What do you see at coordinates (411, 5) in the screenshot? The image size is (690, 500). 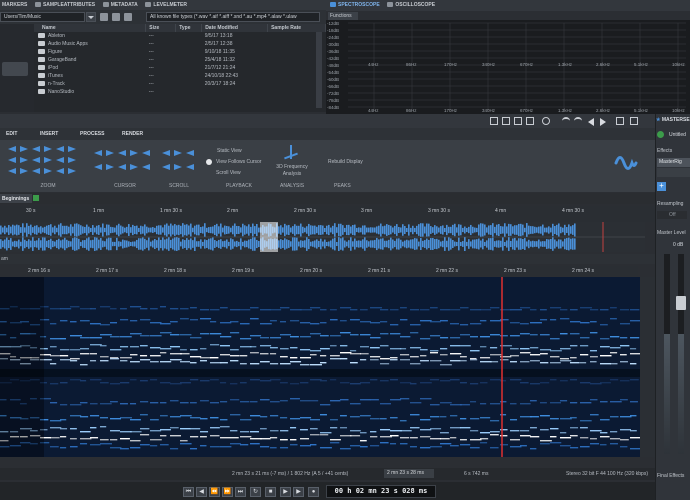 I see `tab-oscilloscope: OSCILLOSCOPE` at bounding box center [411, 5].